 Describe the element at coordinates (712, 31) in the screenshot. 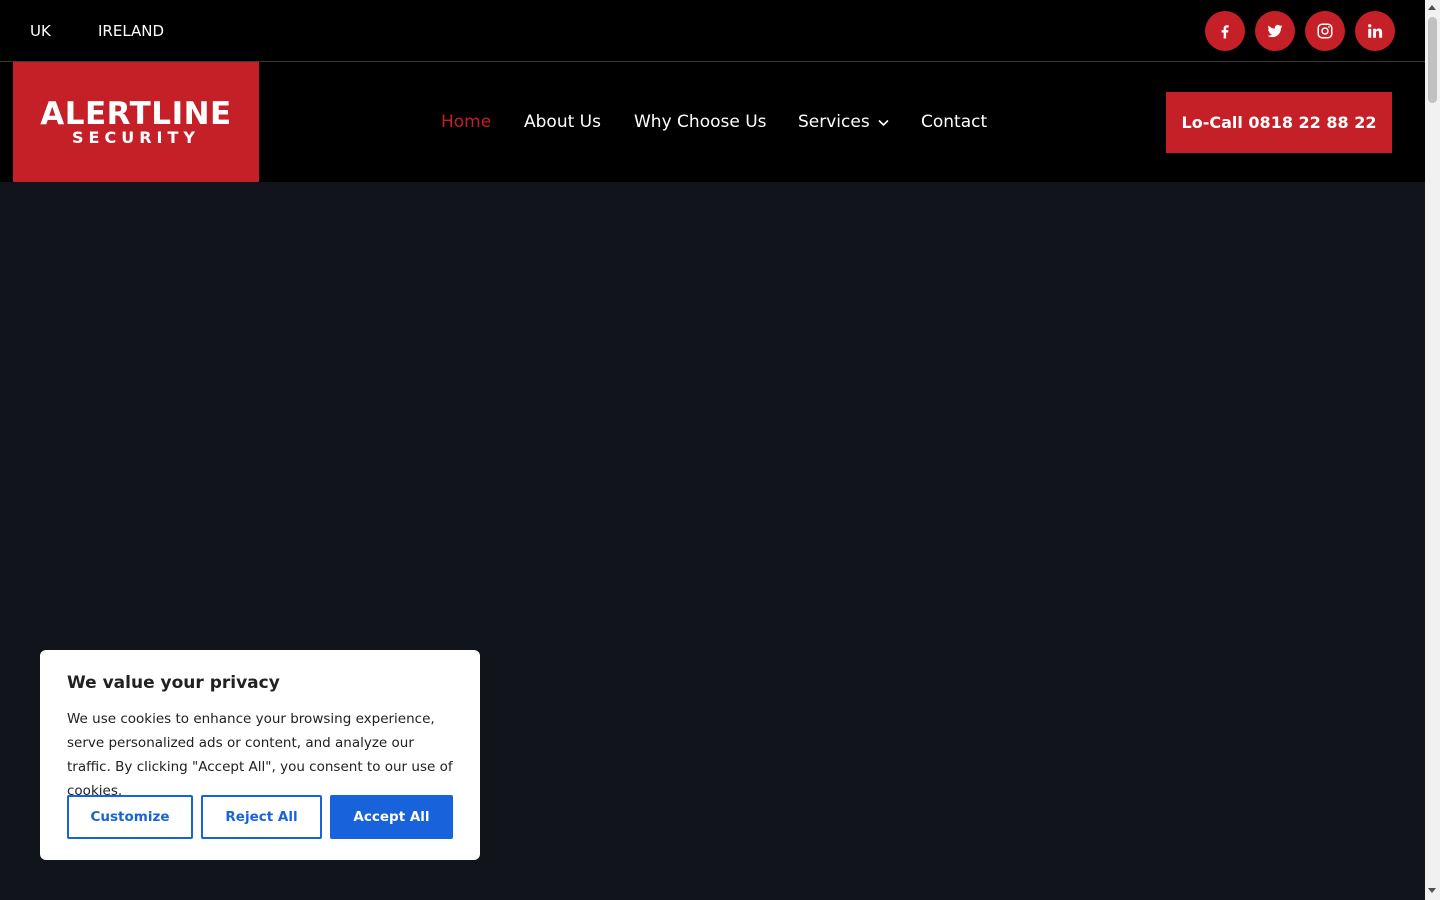

I see `top-bar: UK IRELAND` at that location.